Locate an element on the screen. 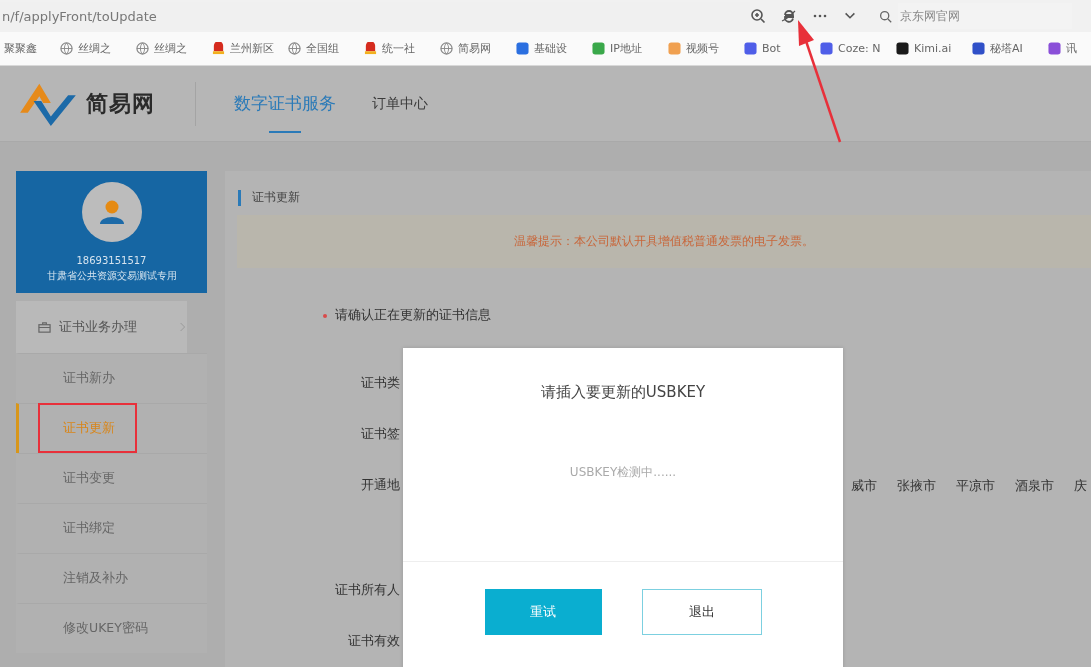 The height and width of the screenshot is (667, 1091). zoom-icon is located at coordinates (758, 16).